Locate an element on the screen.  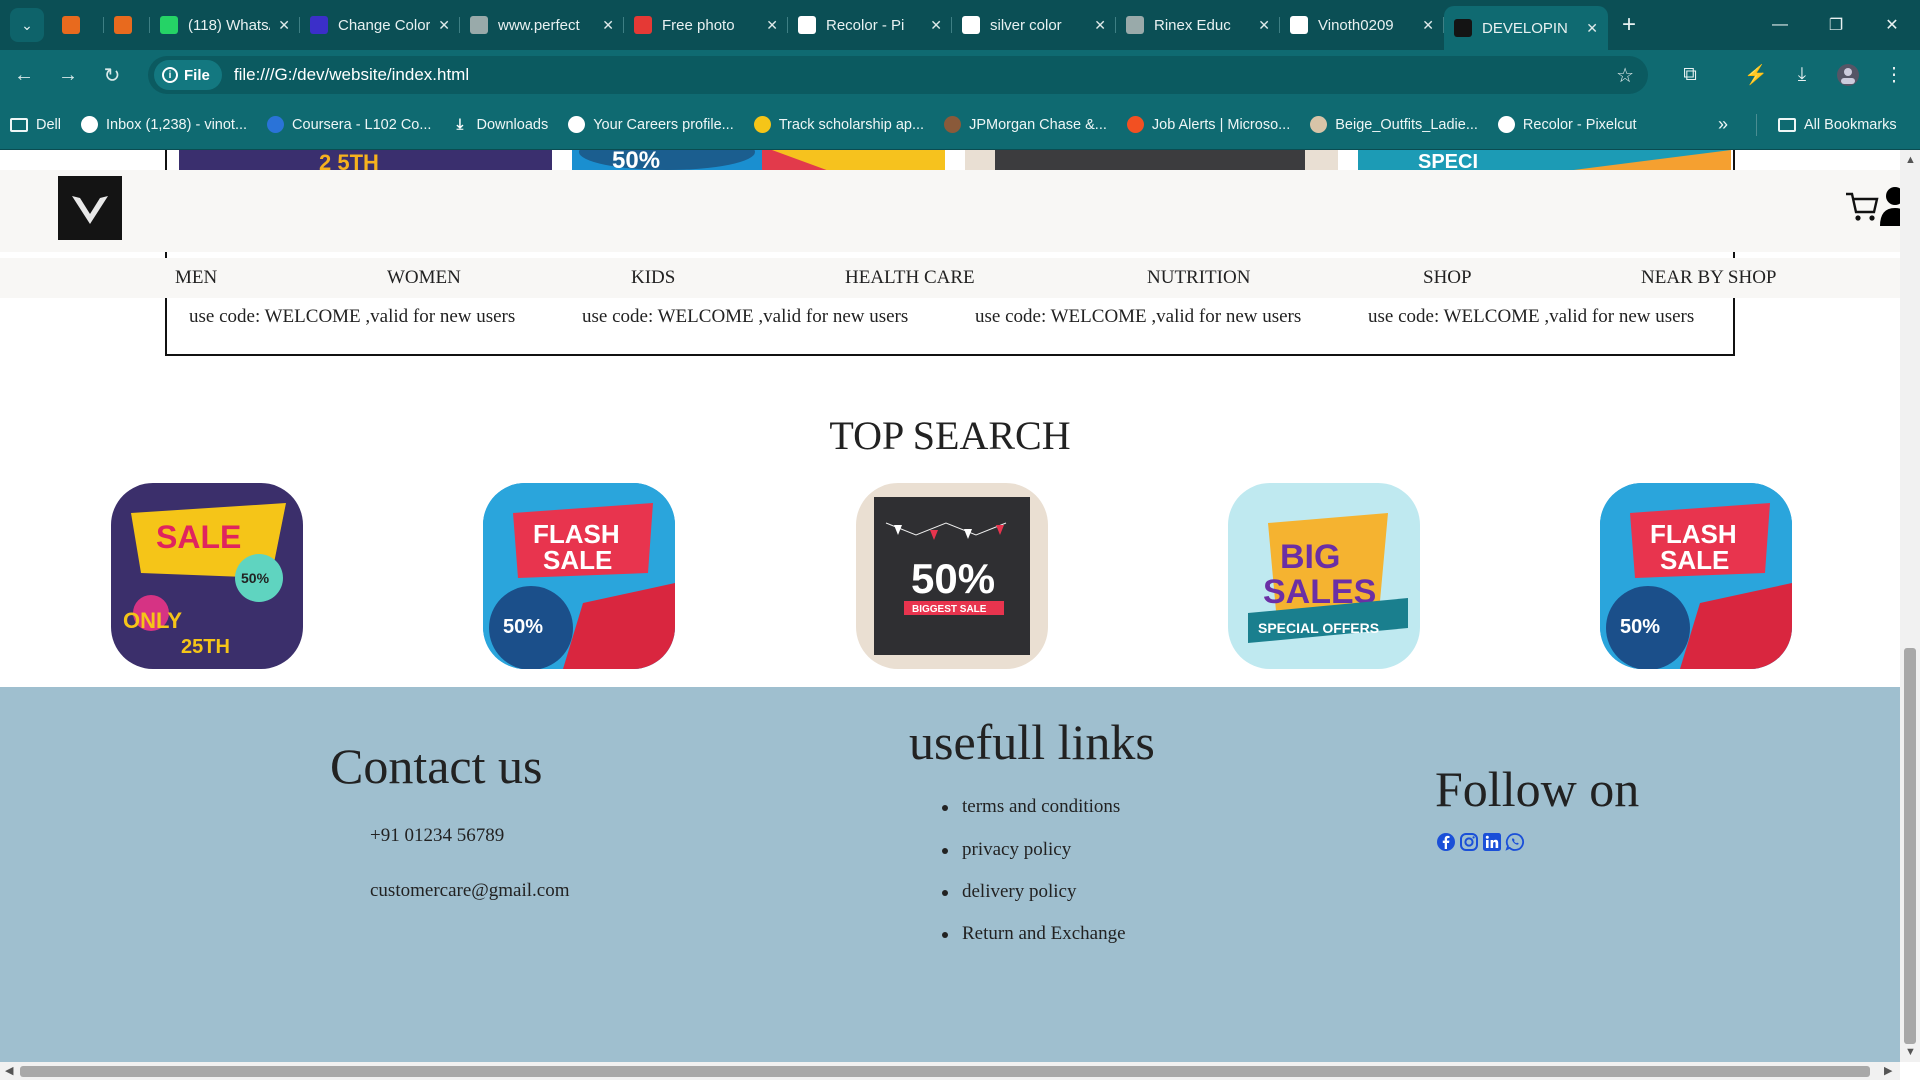
top-search-card: 50% BIGGEST SALE is located at coordinates (952, 576).